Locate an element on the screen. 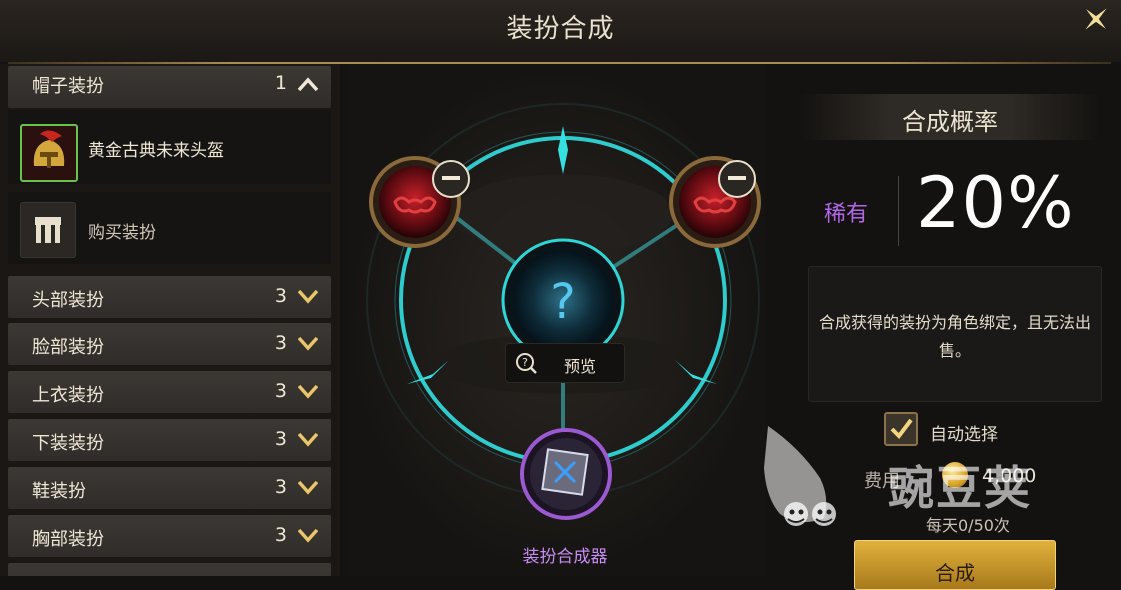 The image size is (1121, 590). auto-select-checkbox is located at coordinates (901, 429).